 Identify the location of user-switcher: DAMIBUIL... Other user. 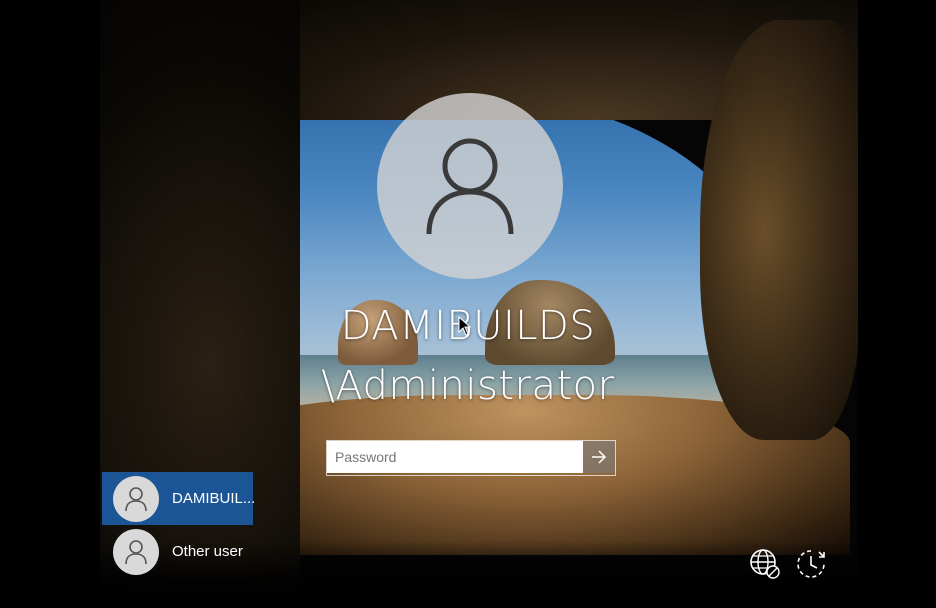
(179, 525).